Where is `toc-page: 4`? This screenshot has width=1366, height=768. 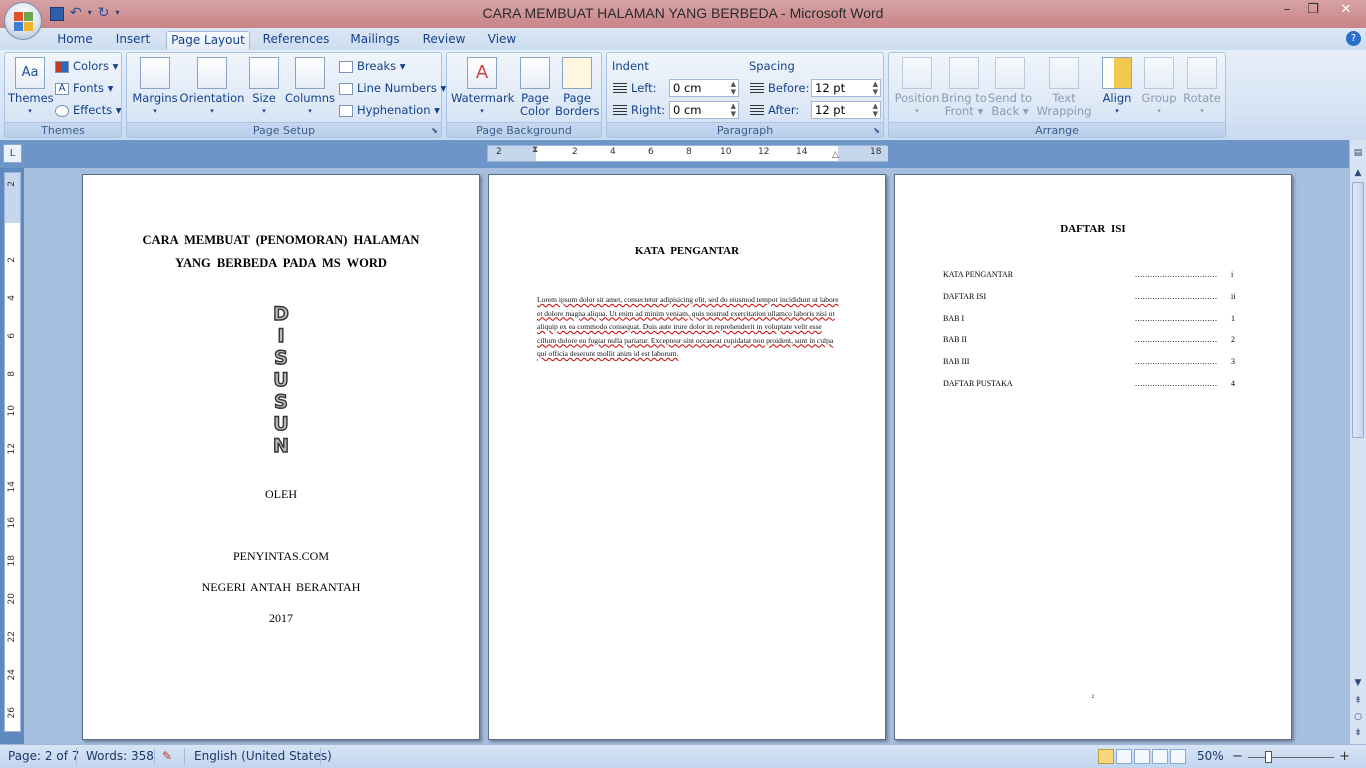 toc-page: 4 is located at coordinates (1233, 383).